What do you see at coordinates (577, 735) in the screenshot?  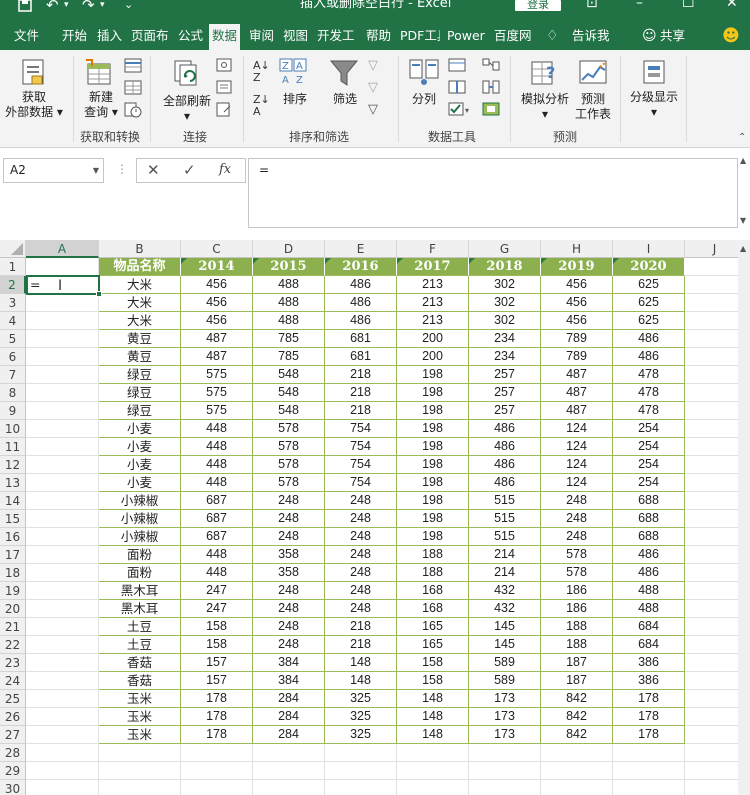 I see `table-cell: 842` at bounding box center [577, 735].